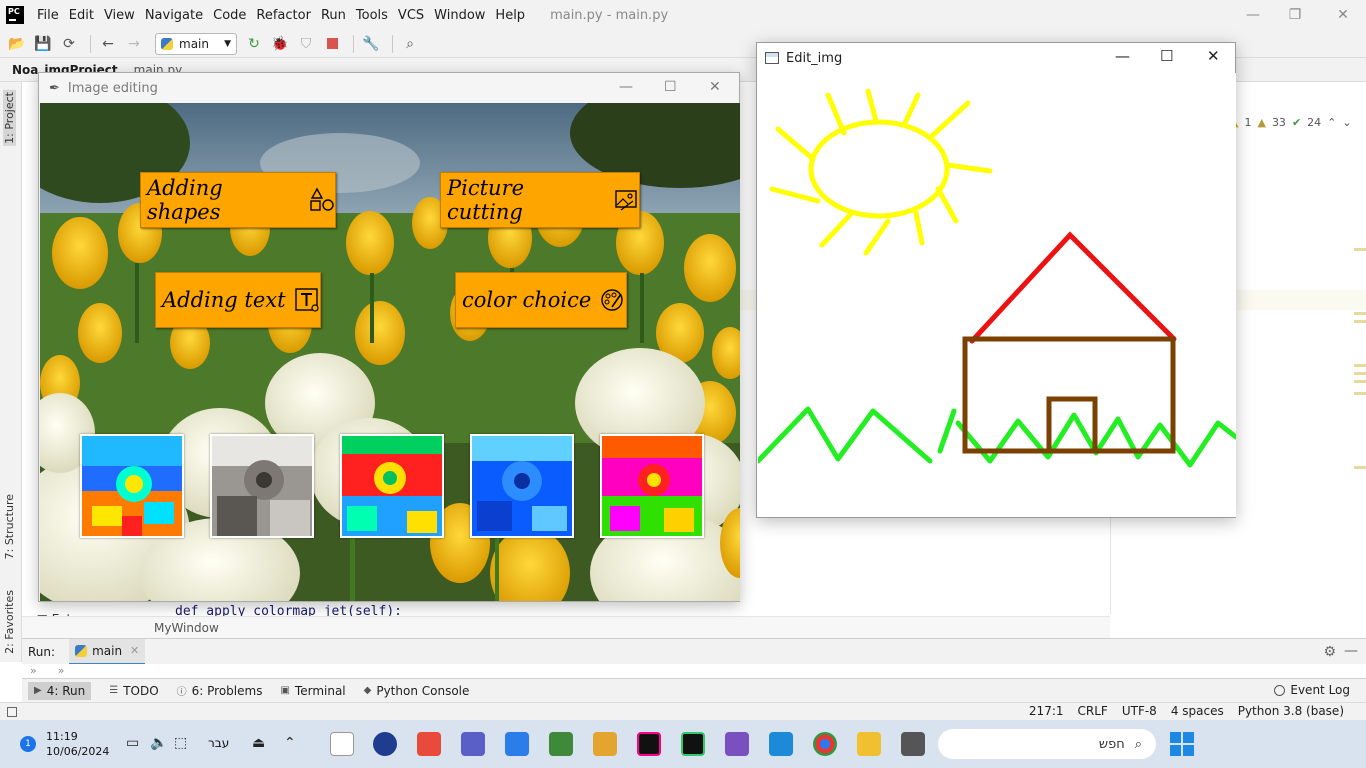 This screenshot has height=768, width=1366. Describe the element at coordinates (652, 486) in the screenshot. I see `hsv-colormap-thumbnail` at that location.